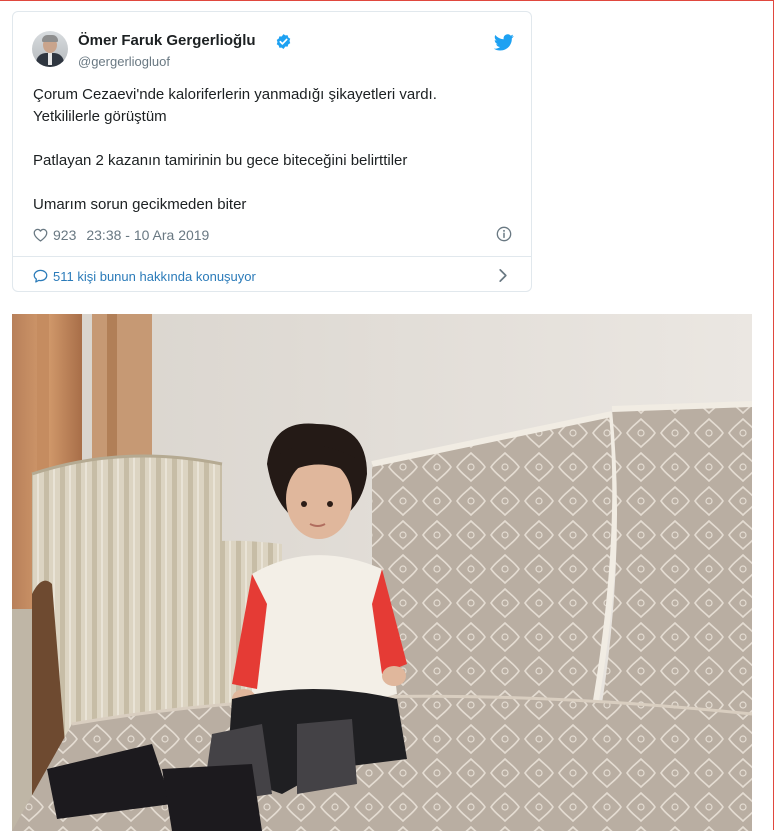 The image size is (774, 831). Describe the element at coordinates (64, 235) in the screenshot. I see `like-count: 923` at that location.